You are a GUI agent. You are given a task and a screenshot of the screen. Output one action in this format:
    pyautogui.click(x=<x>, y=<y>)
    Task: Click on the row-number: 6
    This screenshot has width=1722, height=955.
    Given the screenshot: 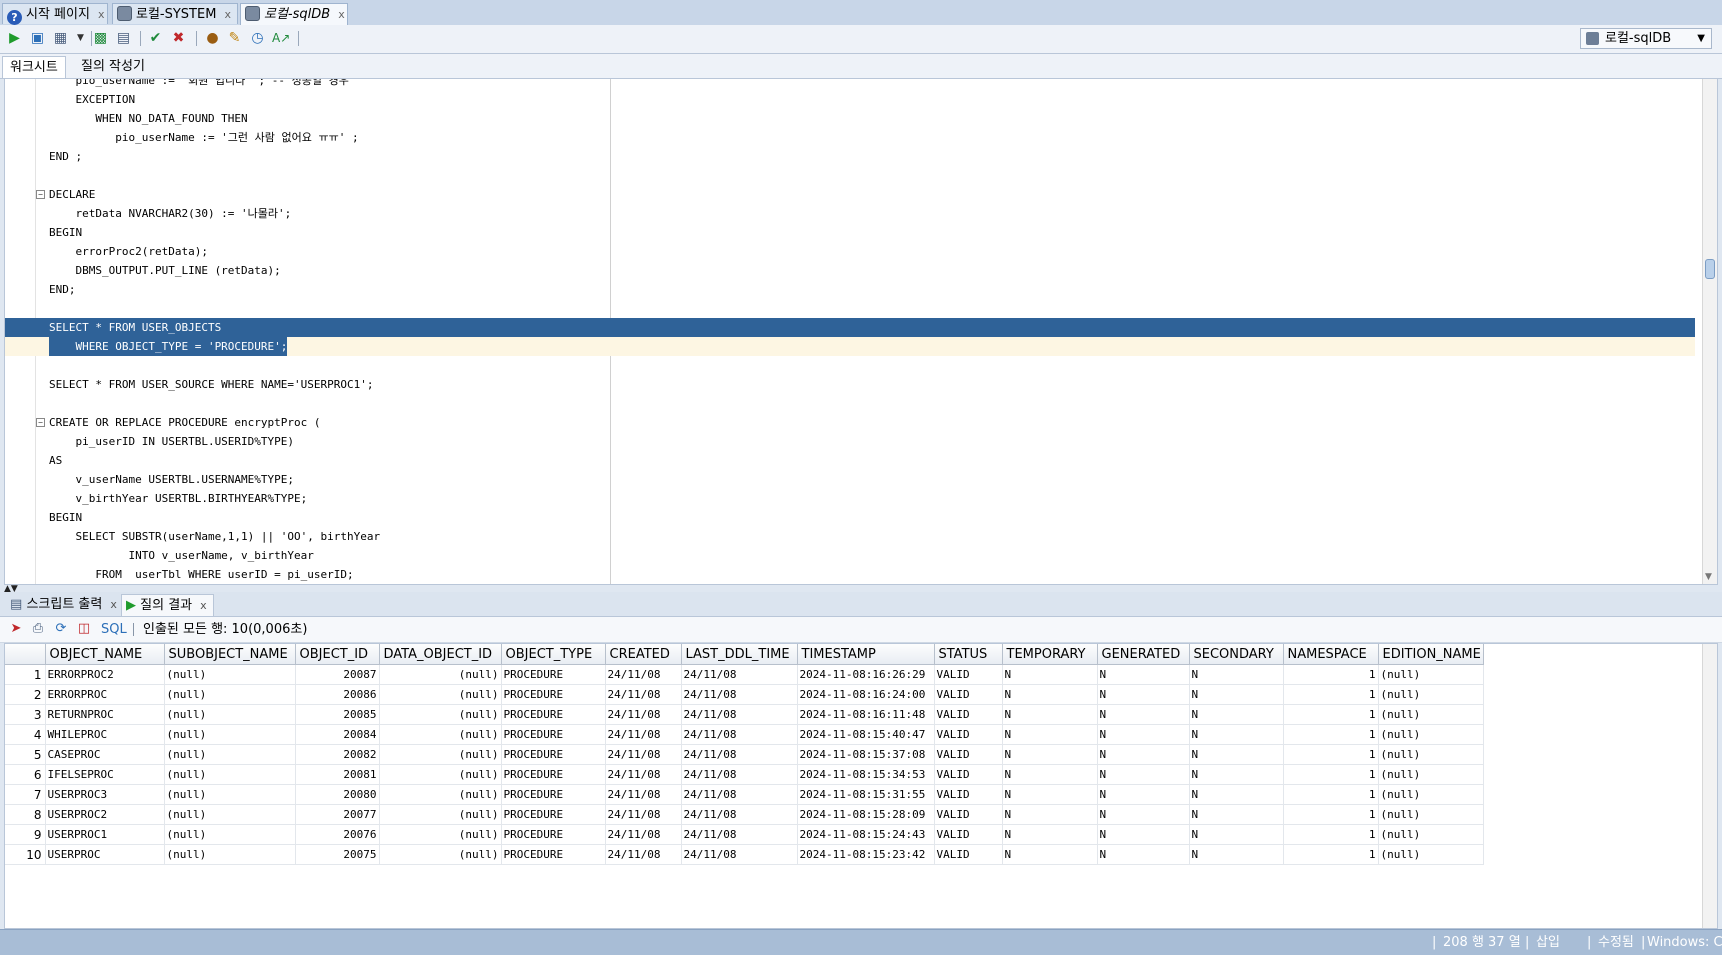 What is the action you would take?
    pyautogui.click(x=25, y=774)
    